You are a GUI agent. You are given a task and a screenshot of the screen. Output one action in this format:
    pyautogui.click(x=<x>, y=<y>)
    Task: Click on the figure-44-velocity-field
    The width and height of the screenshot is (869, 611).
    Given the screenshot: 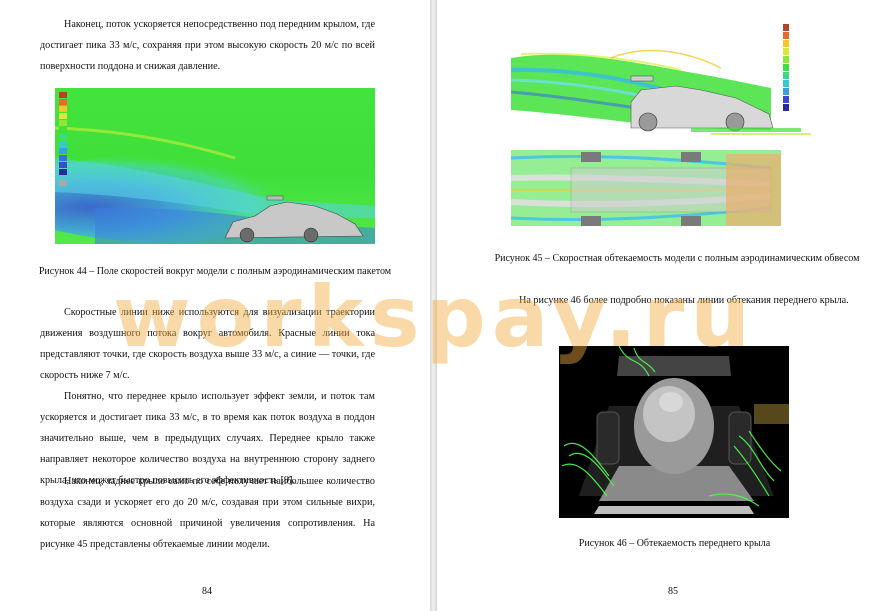 What is the action you would take?
    pyautogui.click(x=215, y=166)
    